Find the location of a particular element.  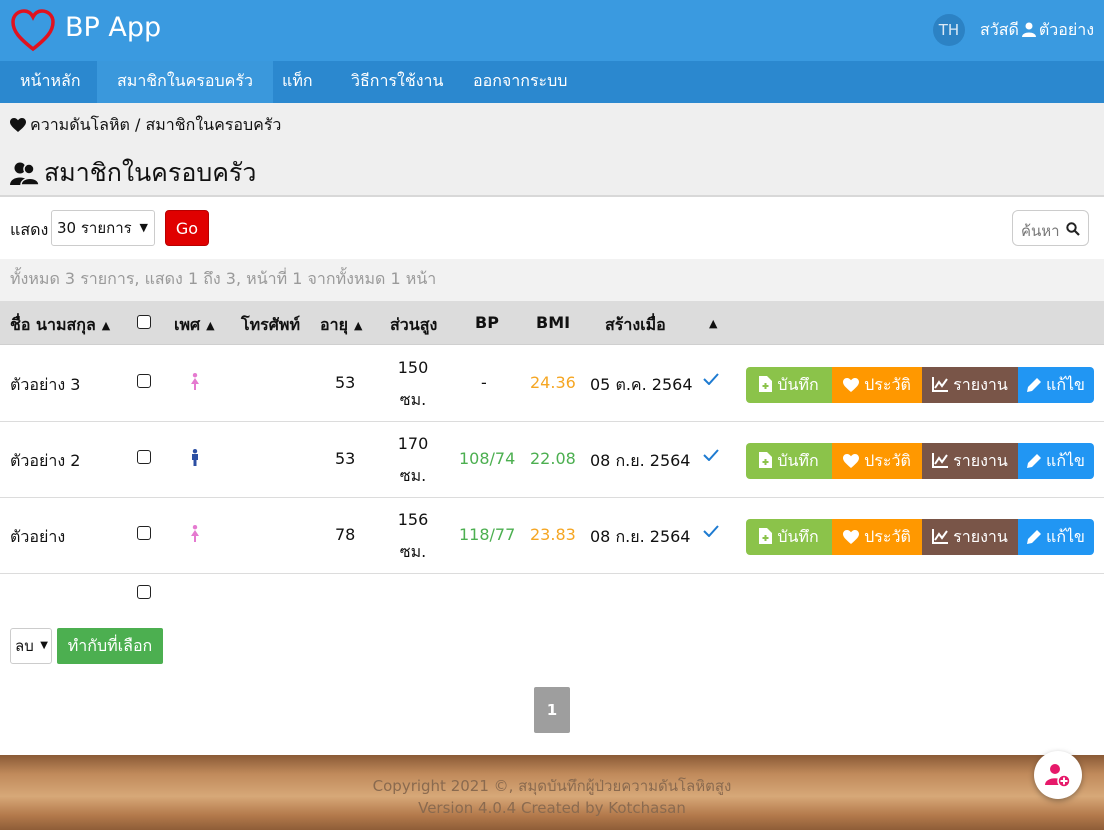

language-badge: TH is located at coordinates (949, 30).